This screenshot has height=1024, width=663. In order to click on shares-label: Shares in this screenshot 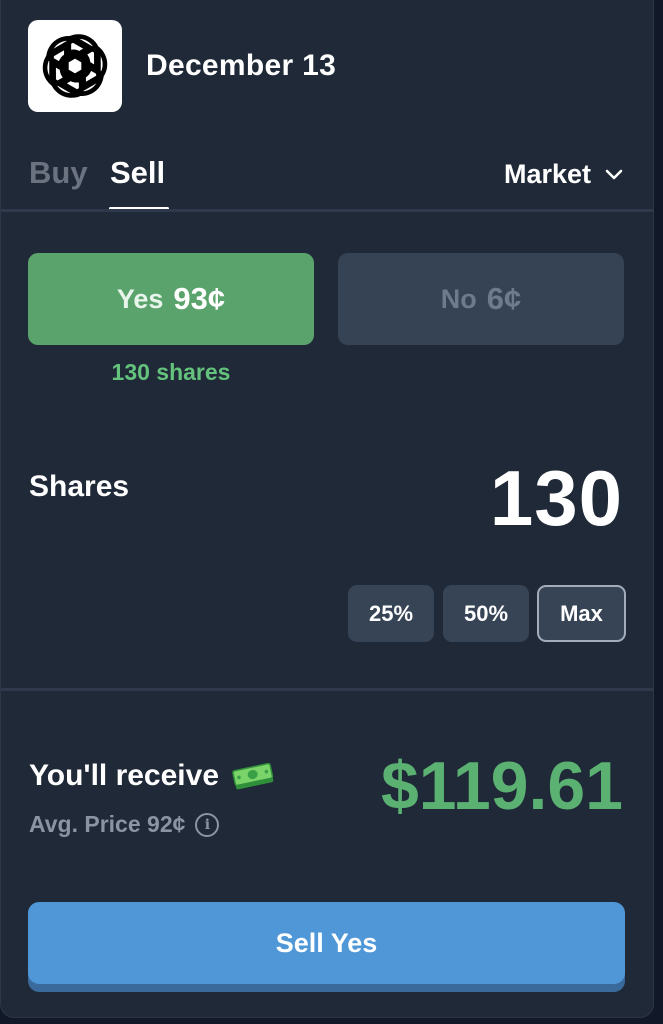, I will do `click(79, 486)`.